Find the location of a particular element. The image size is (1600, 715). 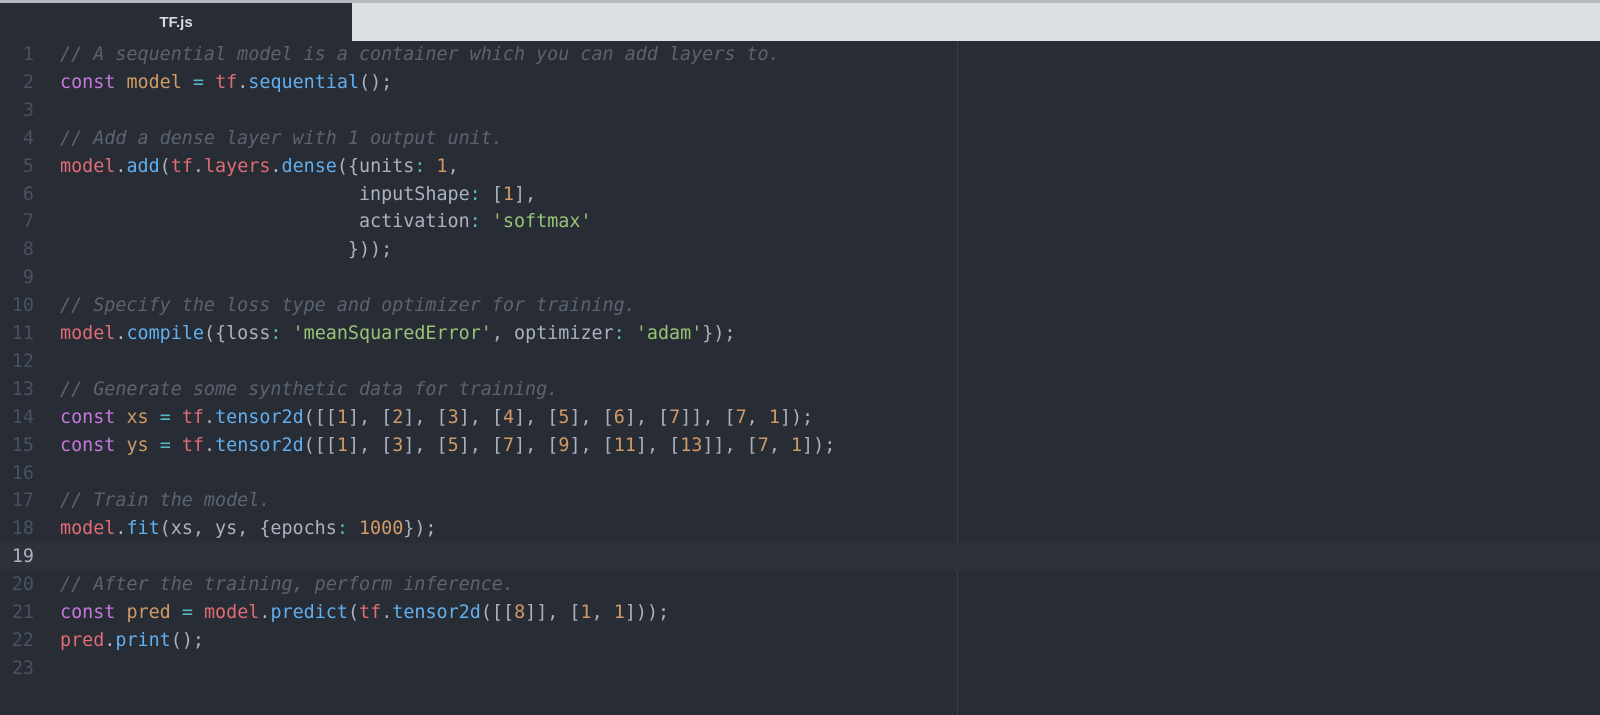

code-token: dense is located at coordinates (309, 166).